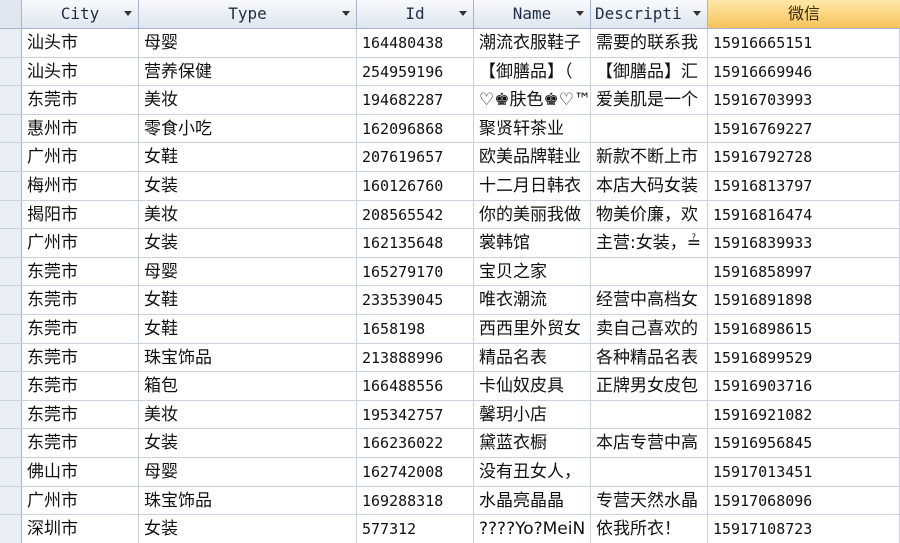 The width and height of the screenshot is (900, 543). I want to click on cell-name: 聚贤轩茶业, so click(532, 128).